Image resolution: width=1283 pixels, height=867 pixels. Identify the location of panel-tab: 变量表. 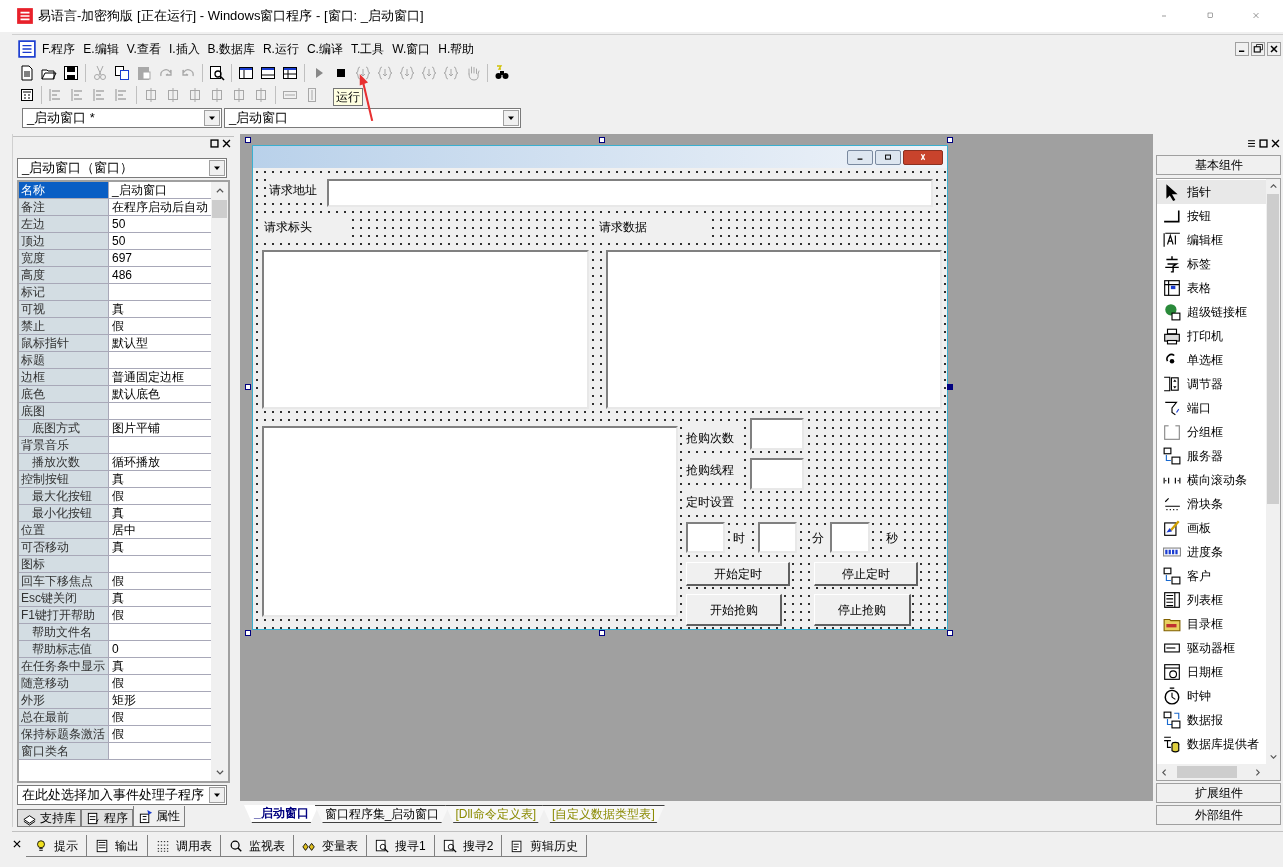
(330, 846).